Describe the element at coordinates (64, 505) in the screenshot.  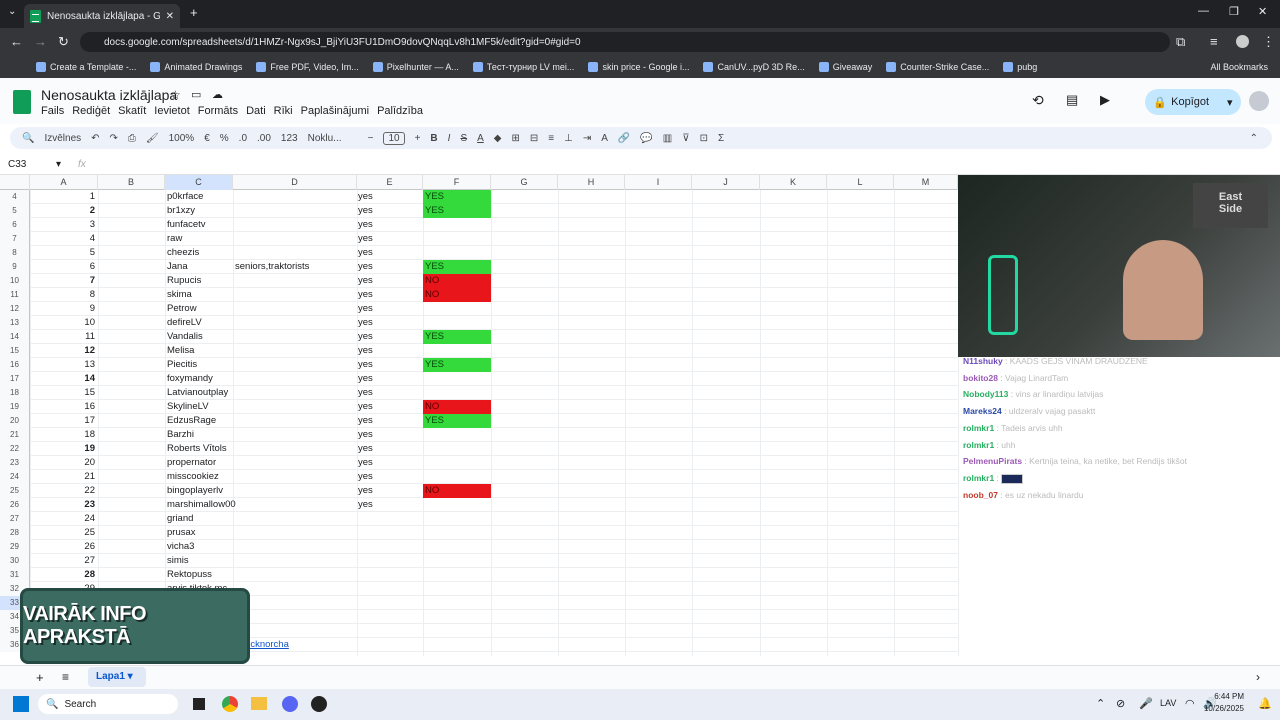
I see `cell-number: 23` at that location.